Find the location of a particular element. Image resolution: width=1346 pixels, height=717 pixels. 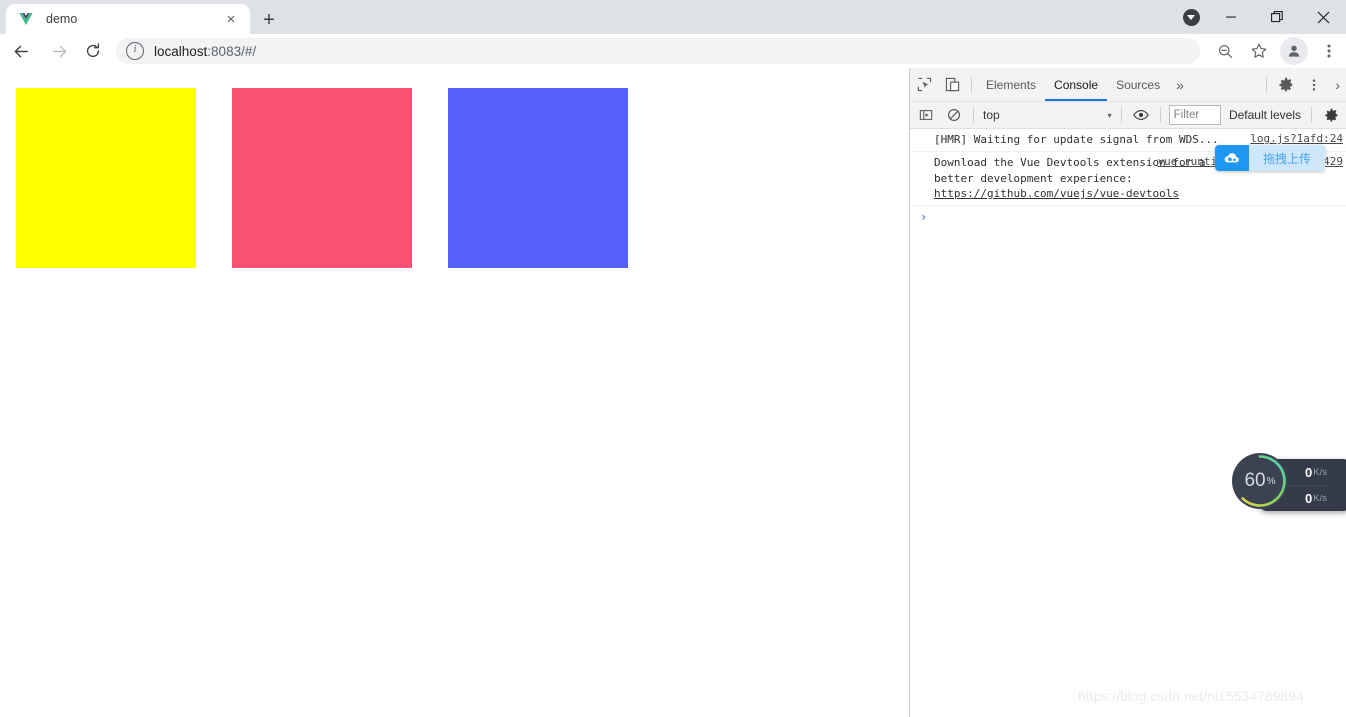

tab-elements: Elements is located at coordinates (1011, 84).